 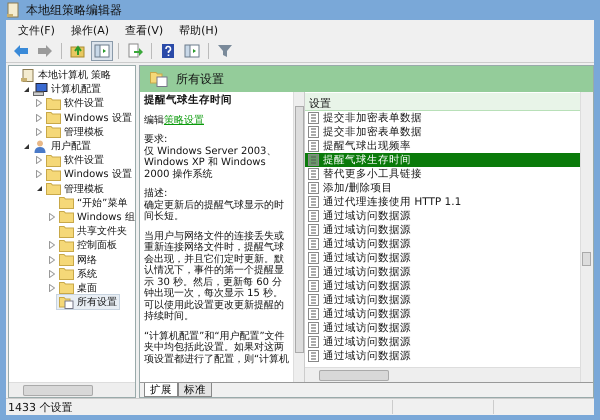 What do you see at coordinates (195, 390) in the screenshot?
I see `tab: 标准` at bounding box center [195, 390].